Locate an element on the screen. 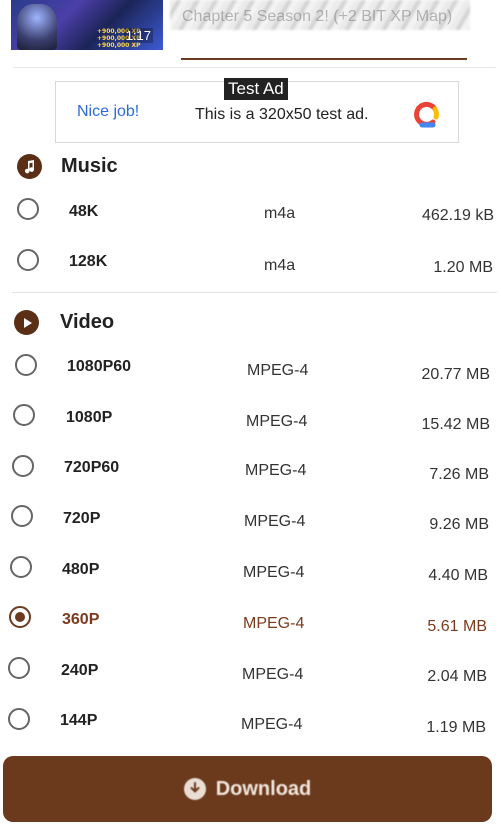  radio-button-selected is located at coordinates (20, 617).